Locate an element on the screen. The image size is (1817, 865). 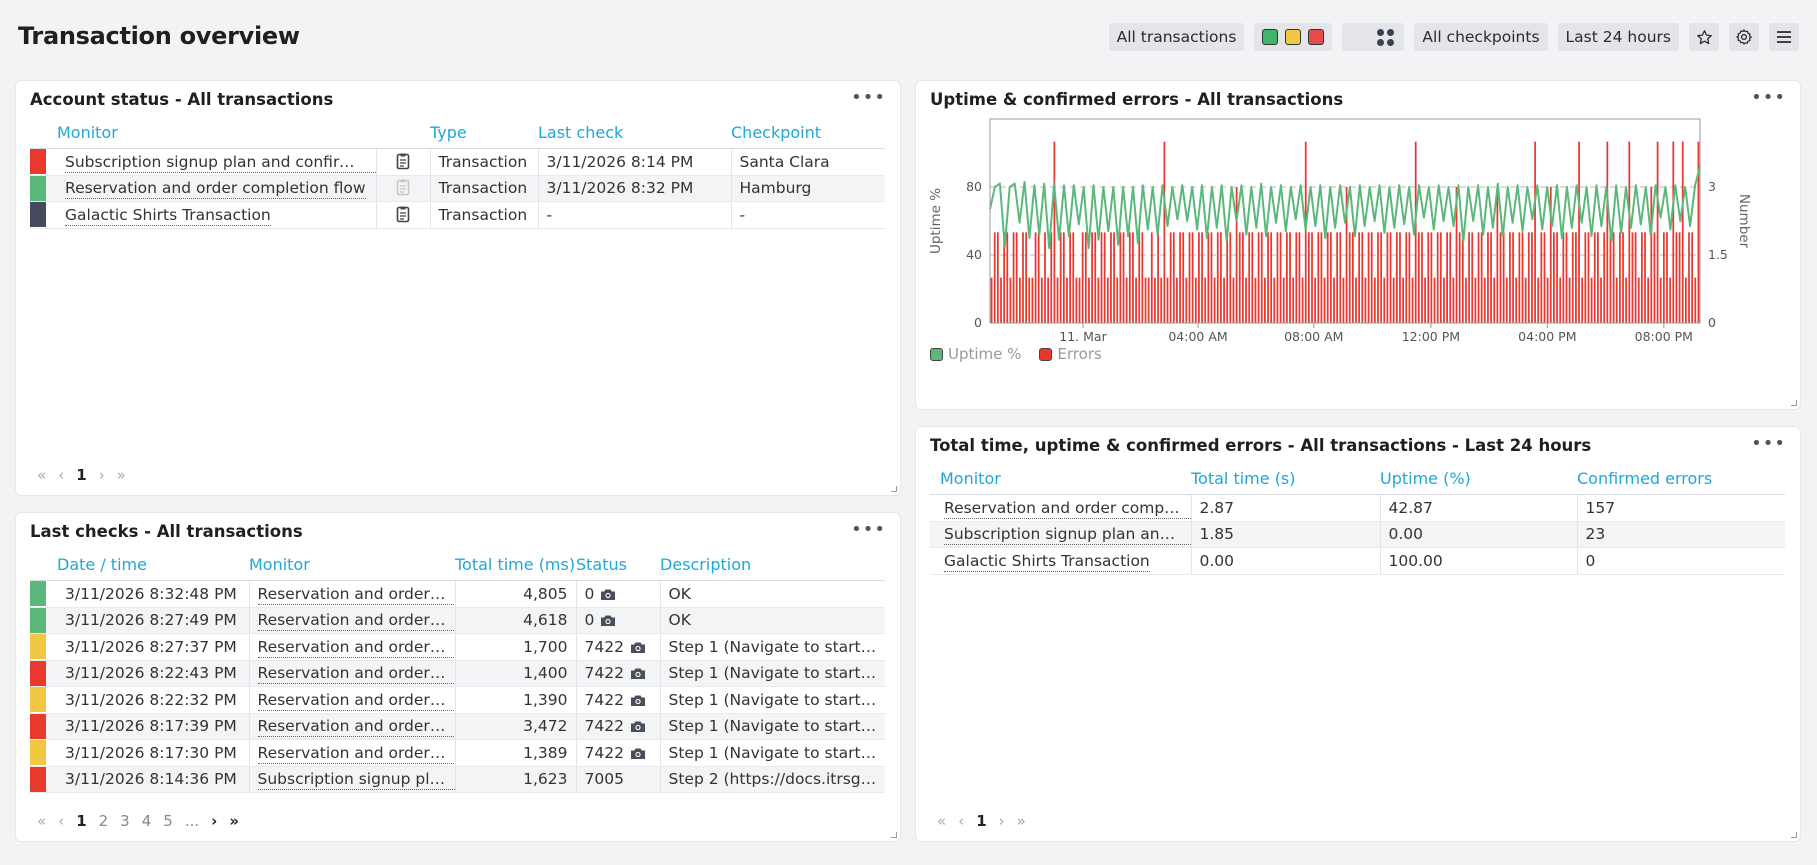
time-range-button: Last 24 hours is located at coordinates (1618, 37).